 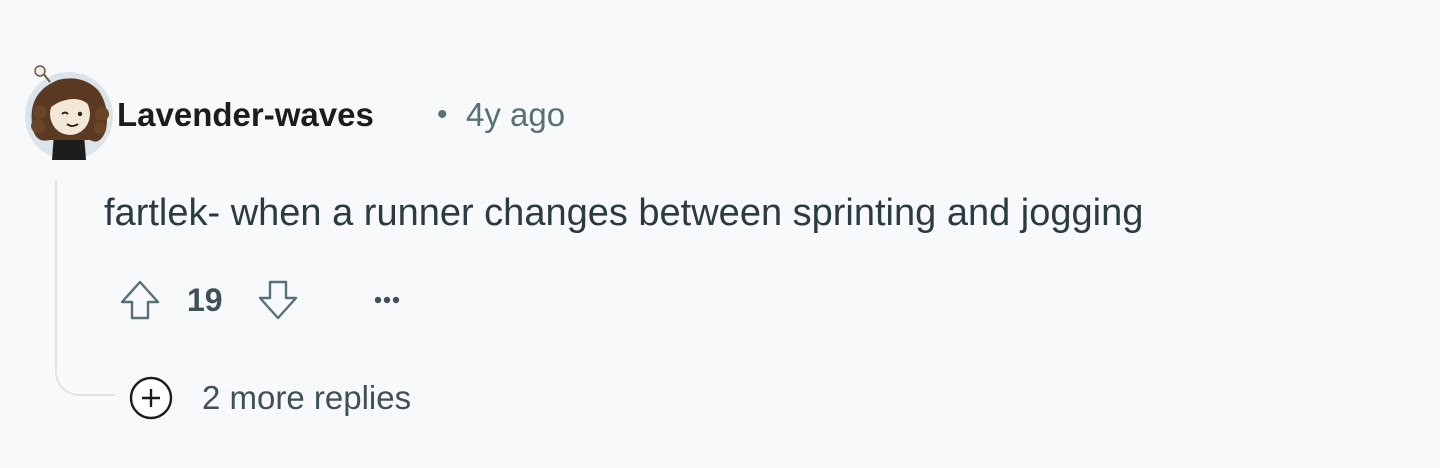 I want to click on upvote-arrow-icon, so click(x=140, y=300).